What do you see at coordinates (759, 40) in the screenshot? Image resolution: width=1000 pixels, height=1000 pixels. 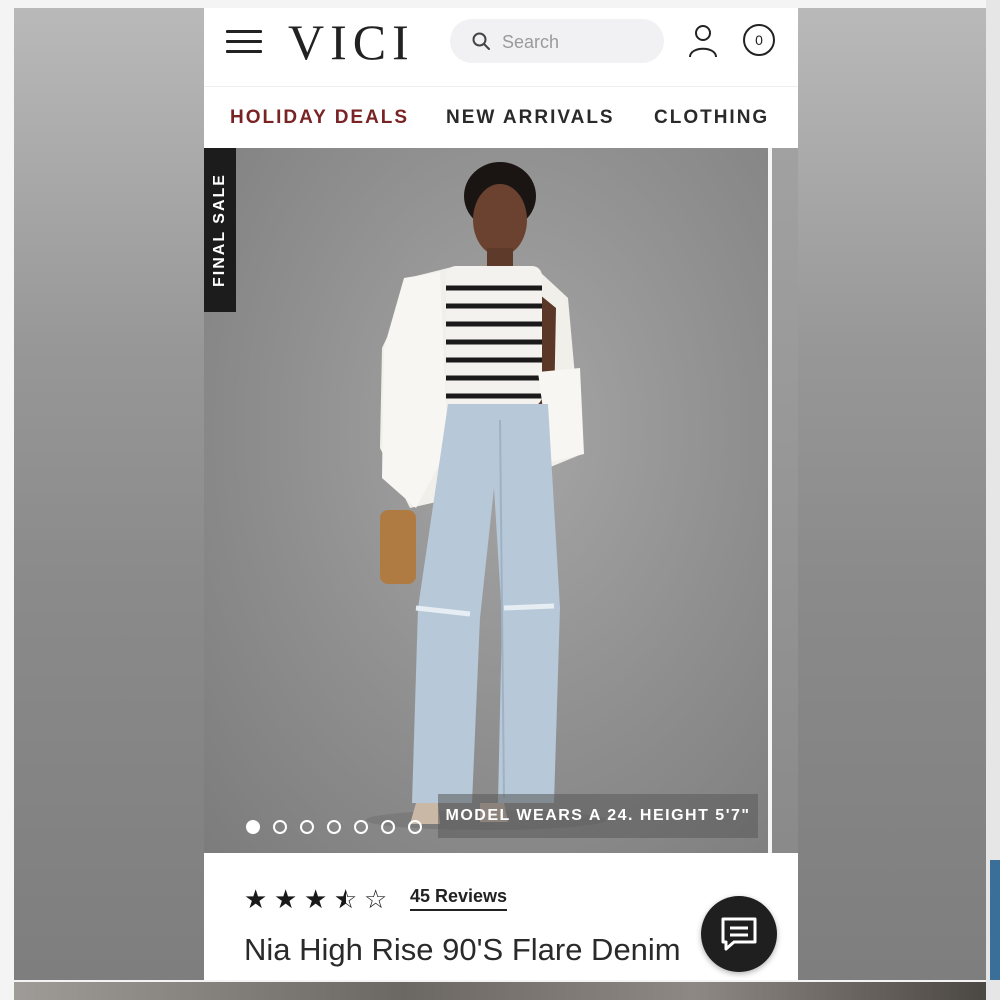 I see `cart-icon: 0` at bounding box center [759, 40].